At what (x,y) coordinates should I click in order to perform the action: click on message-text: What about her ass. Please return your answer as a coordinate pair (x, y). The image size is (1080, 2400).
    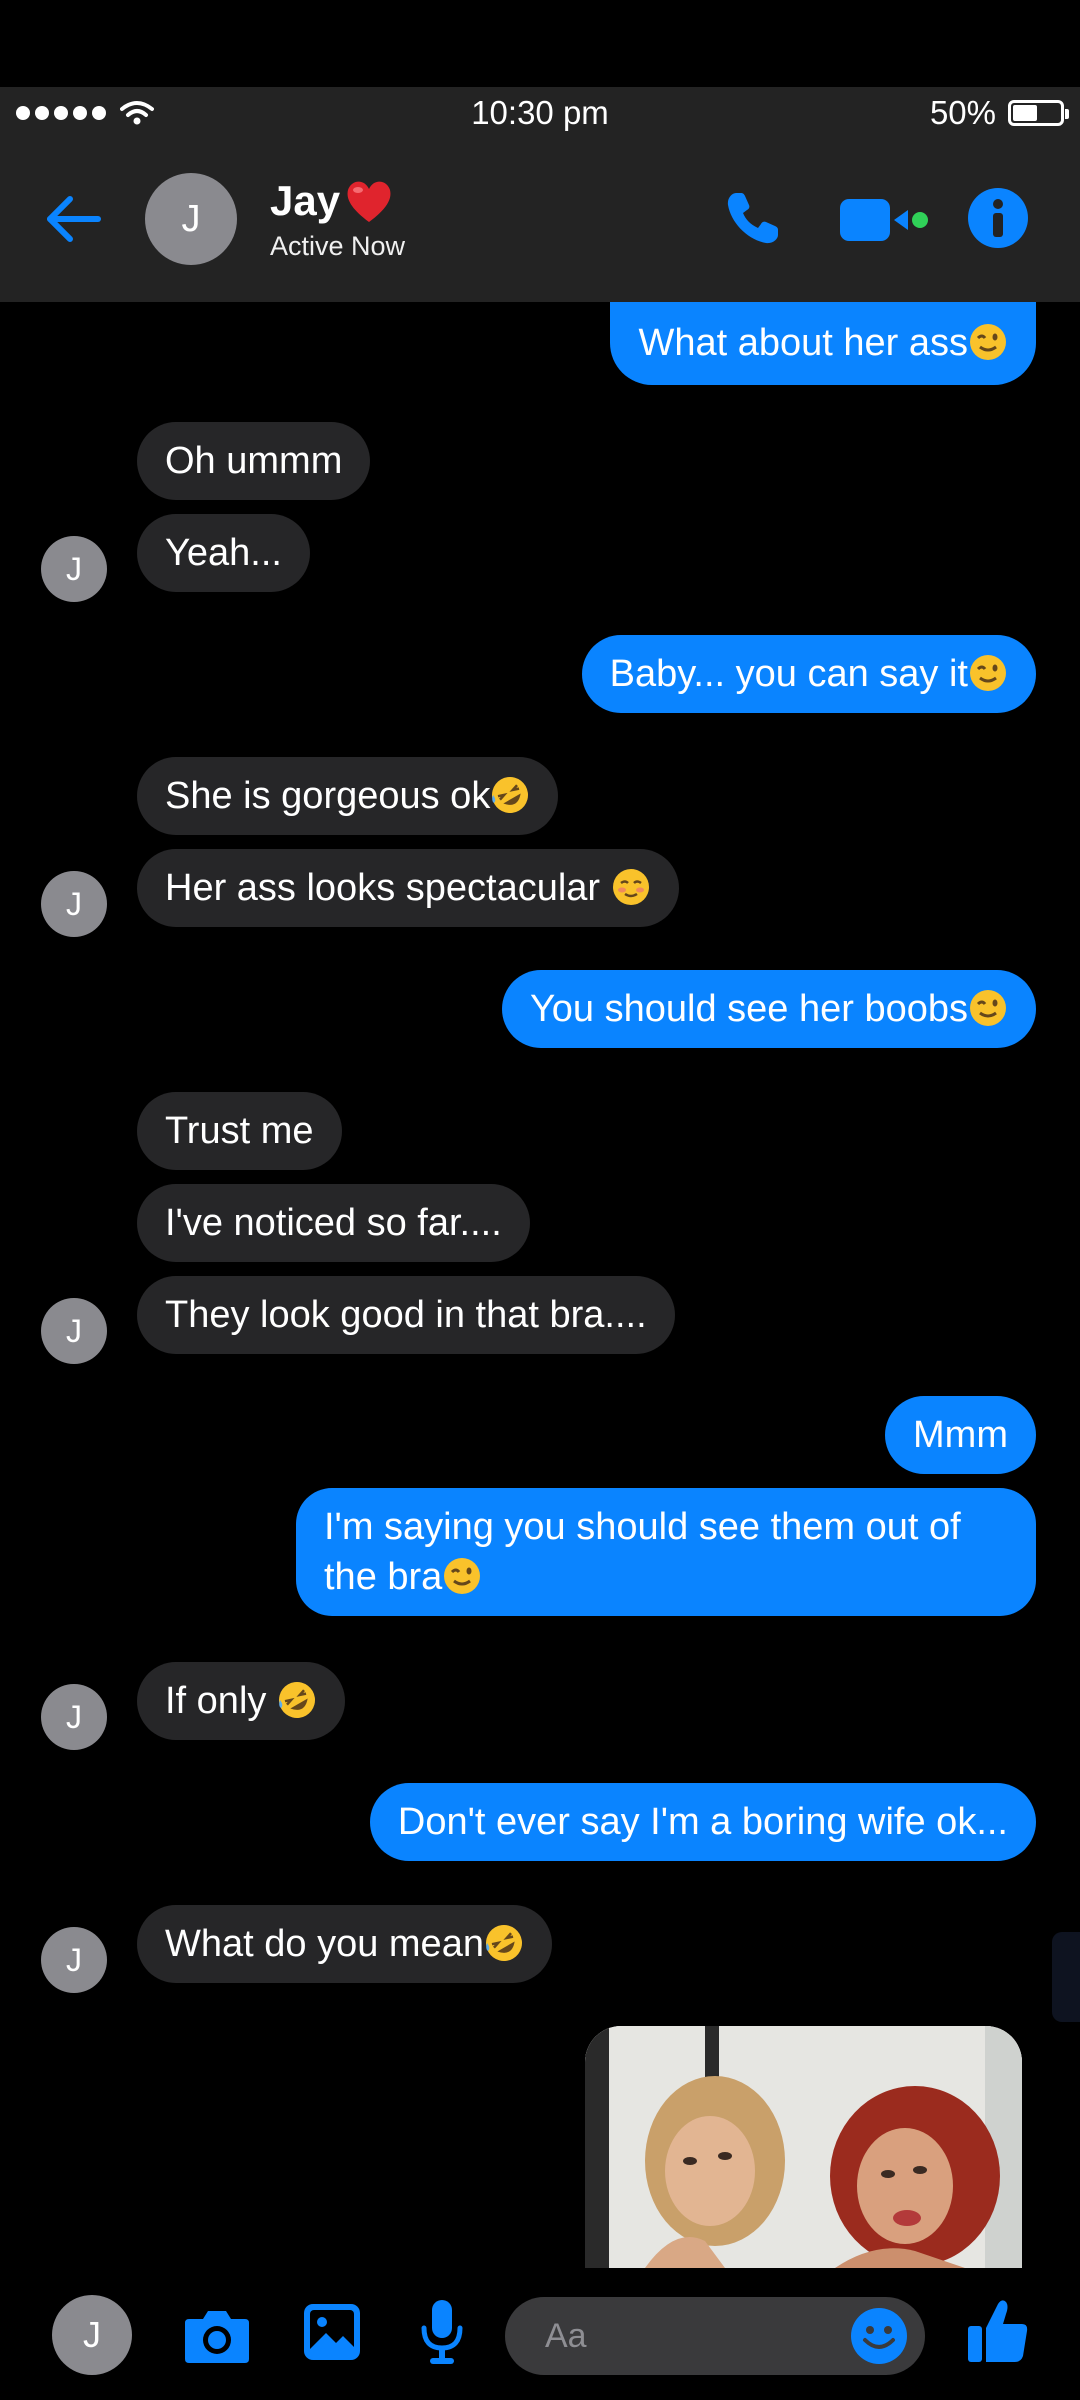
    Looking at the image, I should click on (803, 343).